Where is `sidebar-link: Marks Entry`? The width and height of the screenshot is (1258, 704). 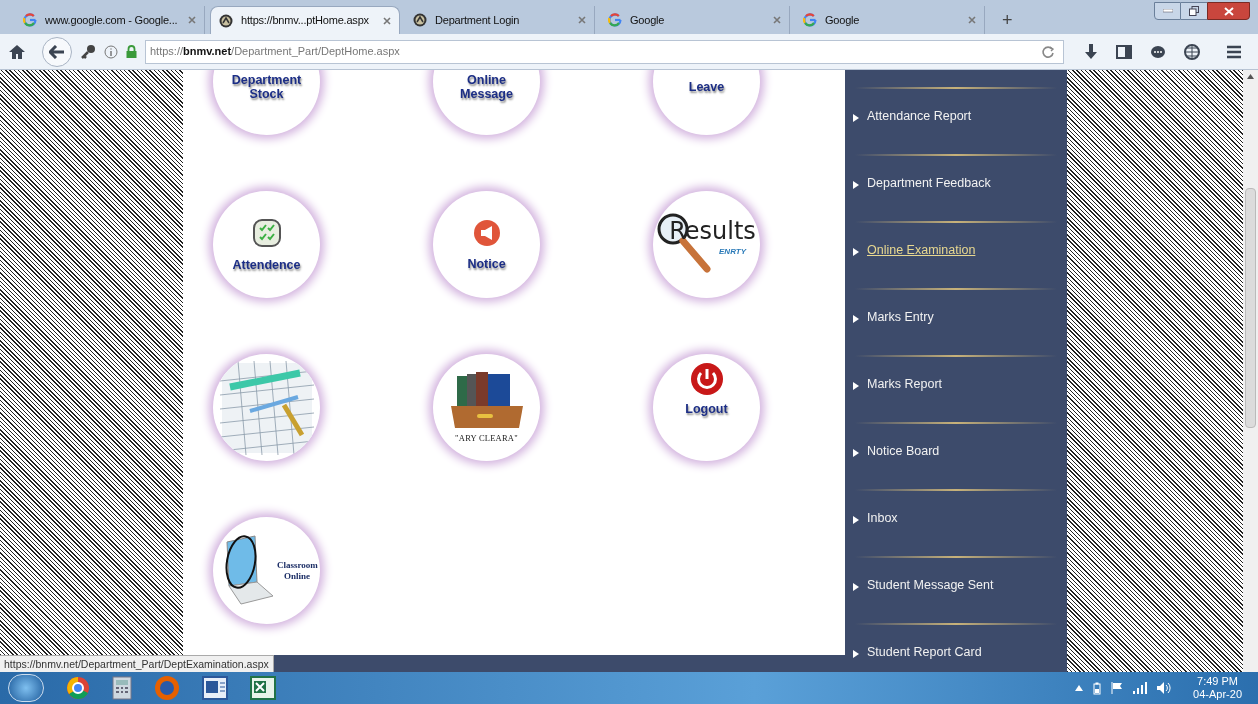 sidebar-link: Marks Entry is located at coordinates (960, 317).